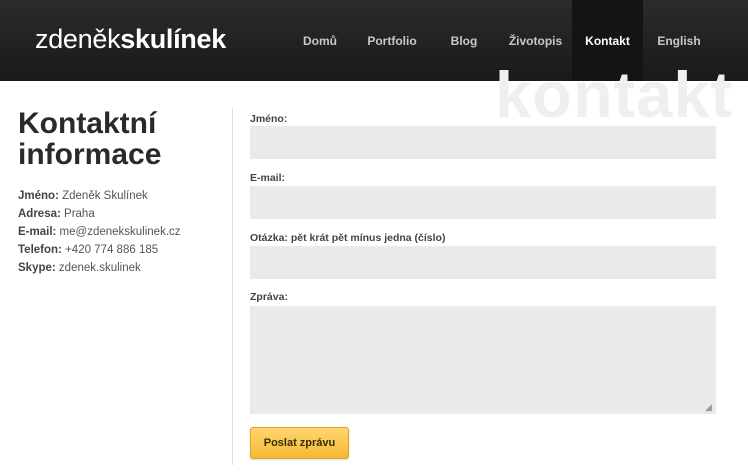  Describe the element at coordinates (99, 268) in the screenshot. I see `contact-value: zdenek.skulinek` at that location.